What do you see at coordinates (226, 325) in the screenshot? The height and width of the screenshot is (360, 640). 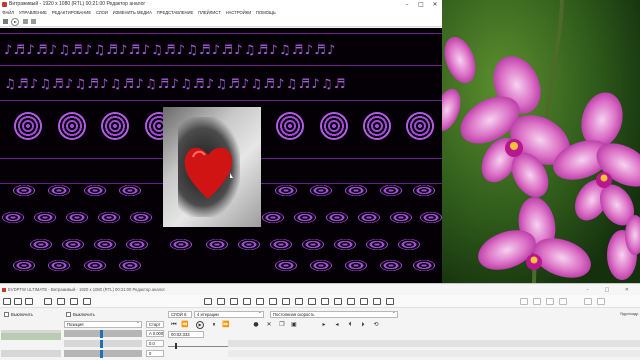 I see `step-forward-icon: ⏩` at bounding box center [226, 325].